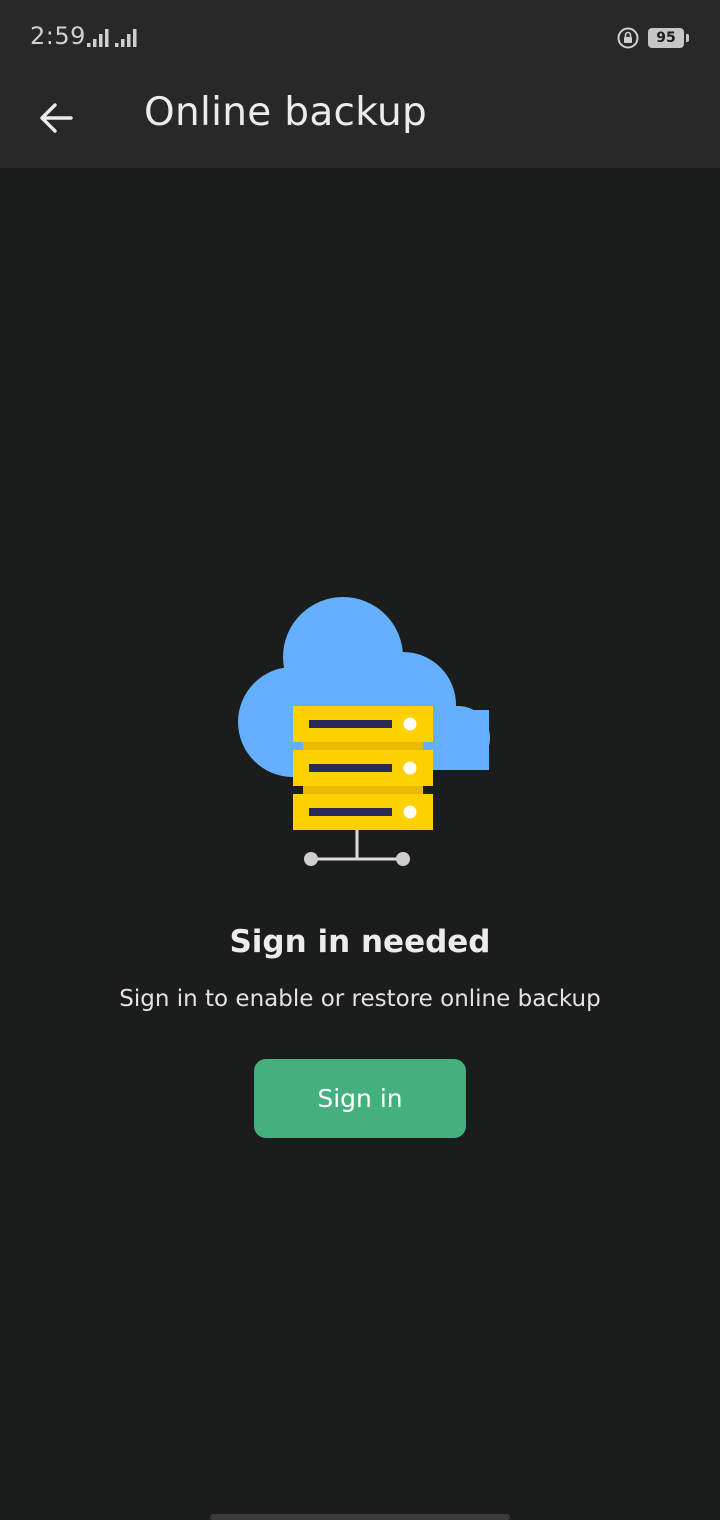 The width and height of the screenshot is (720, 1520). What do you see at coordinates (360, 1517) in the screenshot?
I see `home-indicator` at bounding box center [360, 1517].